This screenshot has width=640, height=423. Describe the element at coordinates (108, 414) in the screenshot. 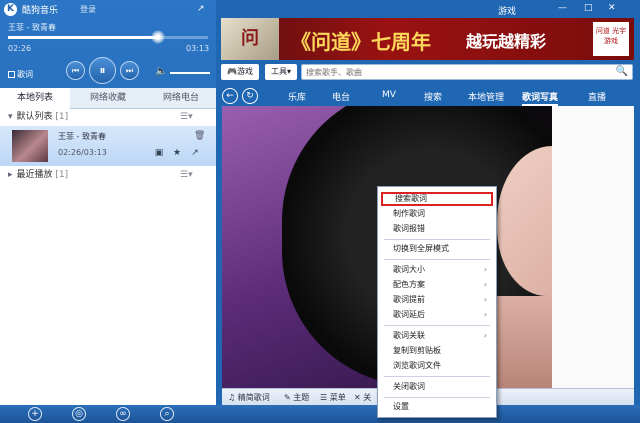

I see `bottom-toolbar-left: + ◎ ∞ ⌕` at that location.